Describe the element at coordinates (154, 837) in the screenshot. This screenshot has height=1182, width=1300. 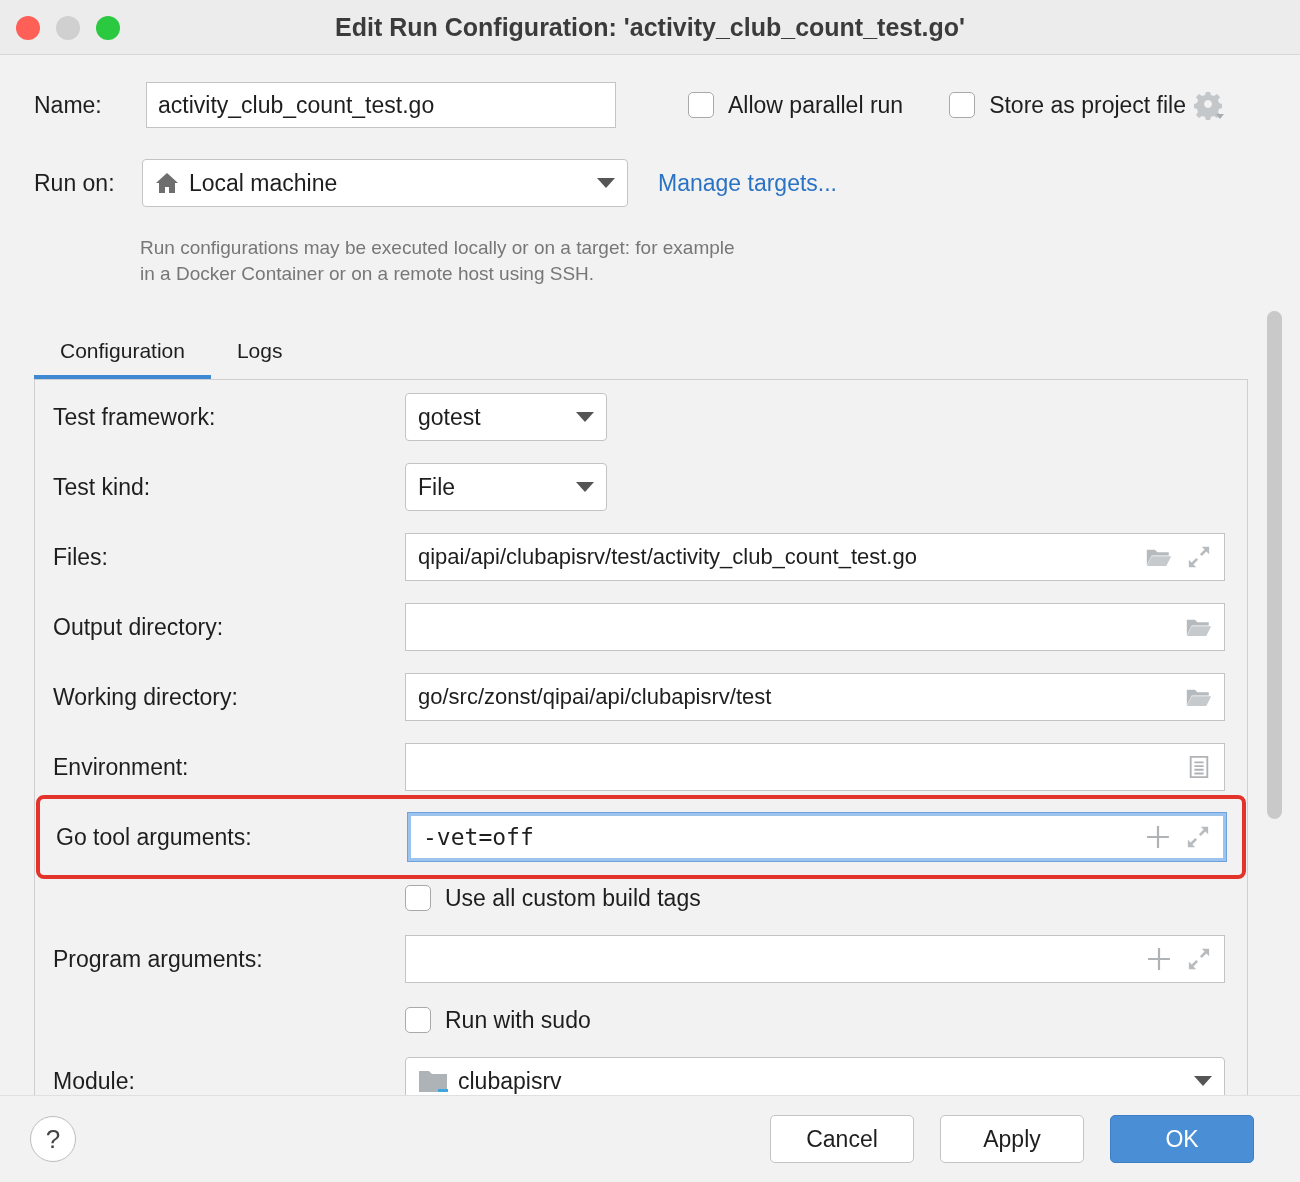
I see `field-label: Go tool arguments:` at that location.